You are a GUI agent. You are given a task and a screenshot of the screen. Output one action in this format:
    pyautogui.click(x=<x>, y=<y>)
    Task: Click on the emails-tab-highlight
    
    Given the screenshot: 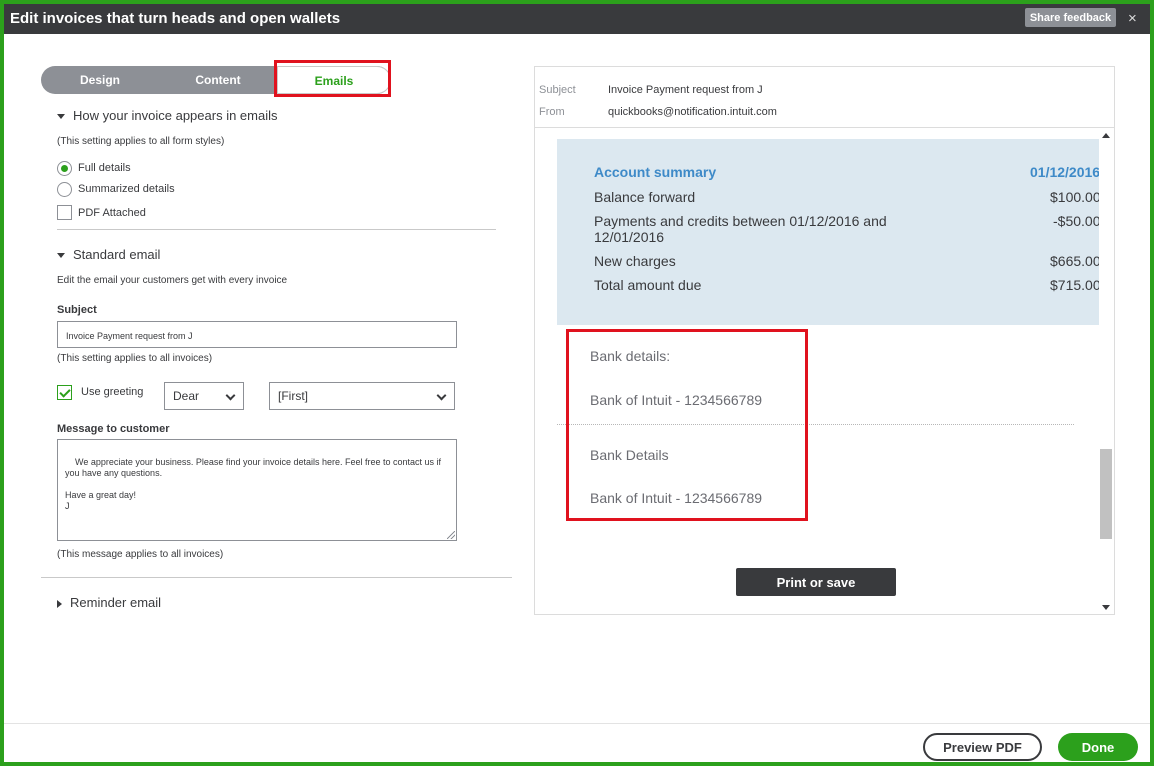 What is the action you would take?
    pyautogui.click(x=332, y=78)
    